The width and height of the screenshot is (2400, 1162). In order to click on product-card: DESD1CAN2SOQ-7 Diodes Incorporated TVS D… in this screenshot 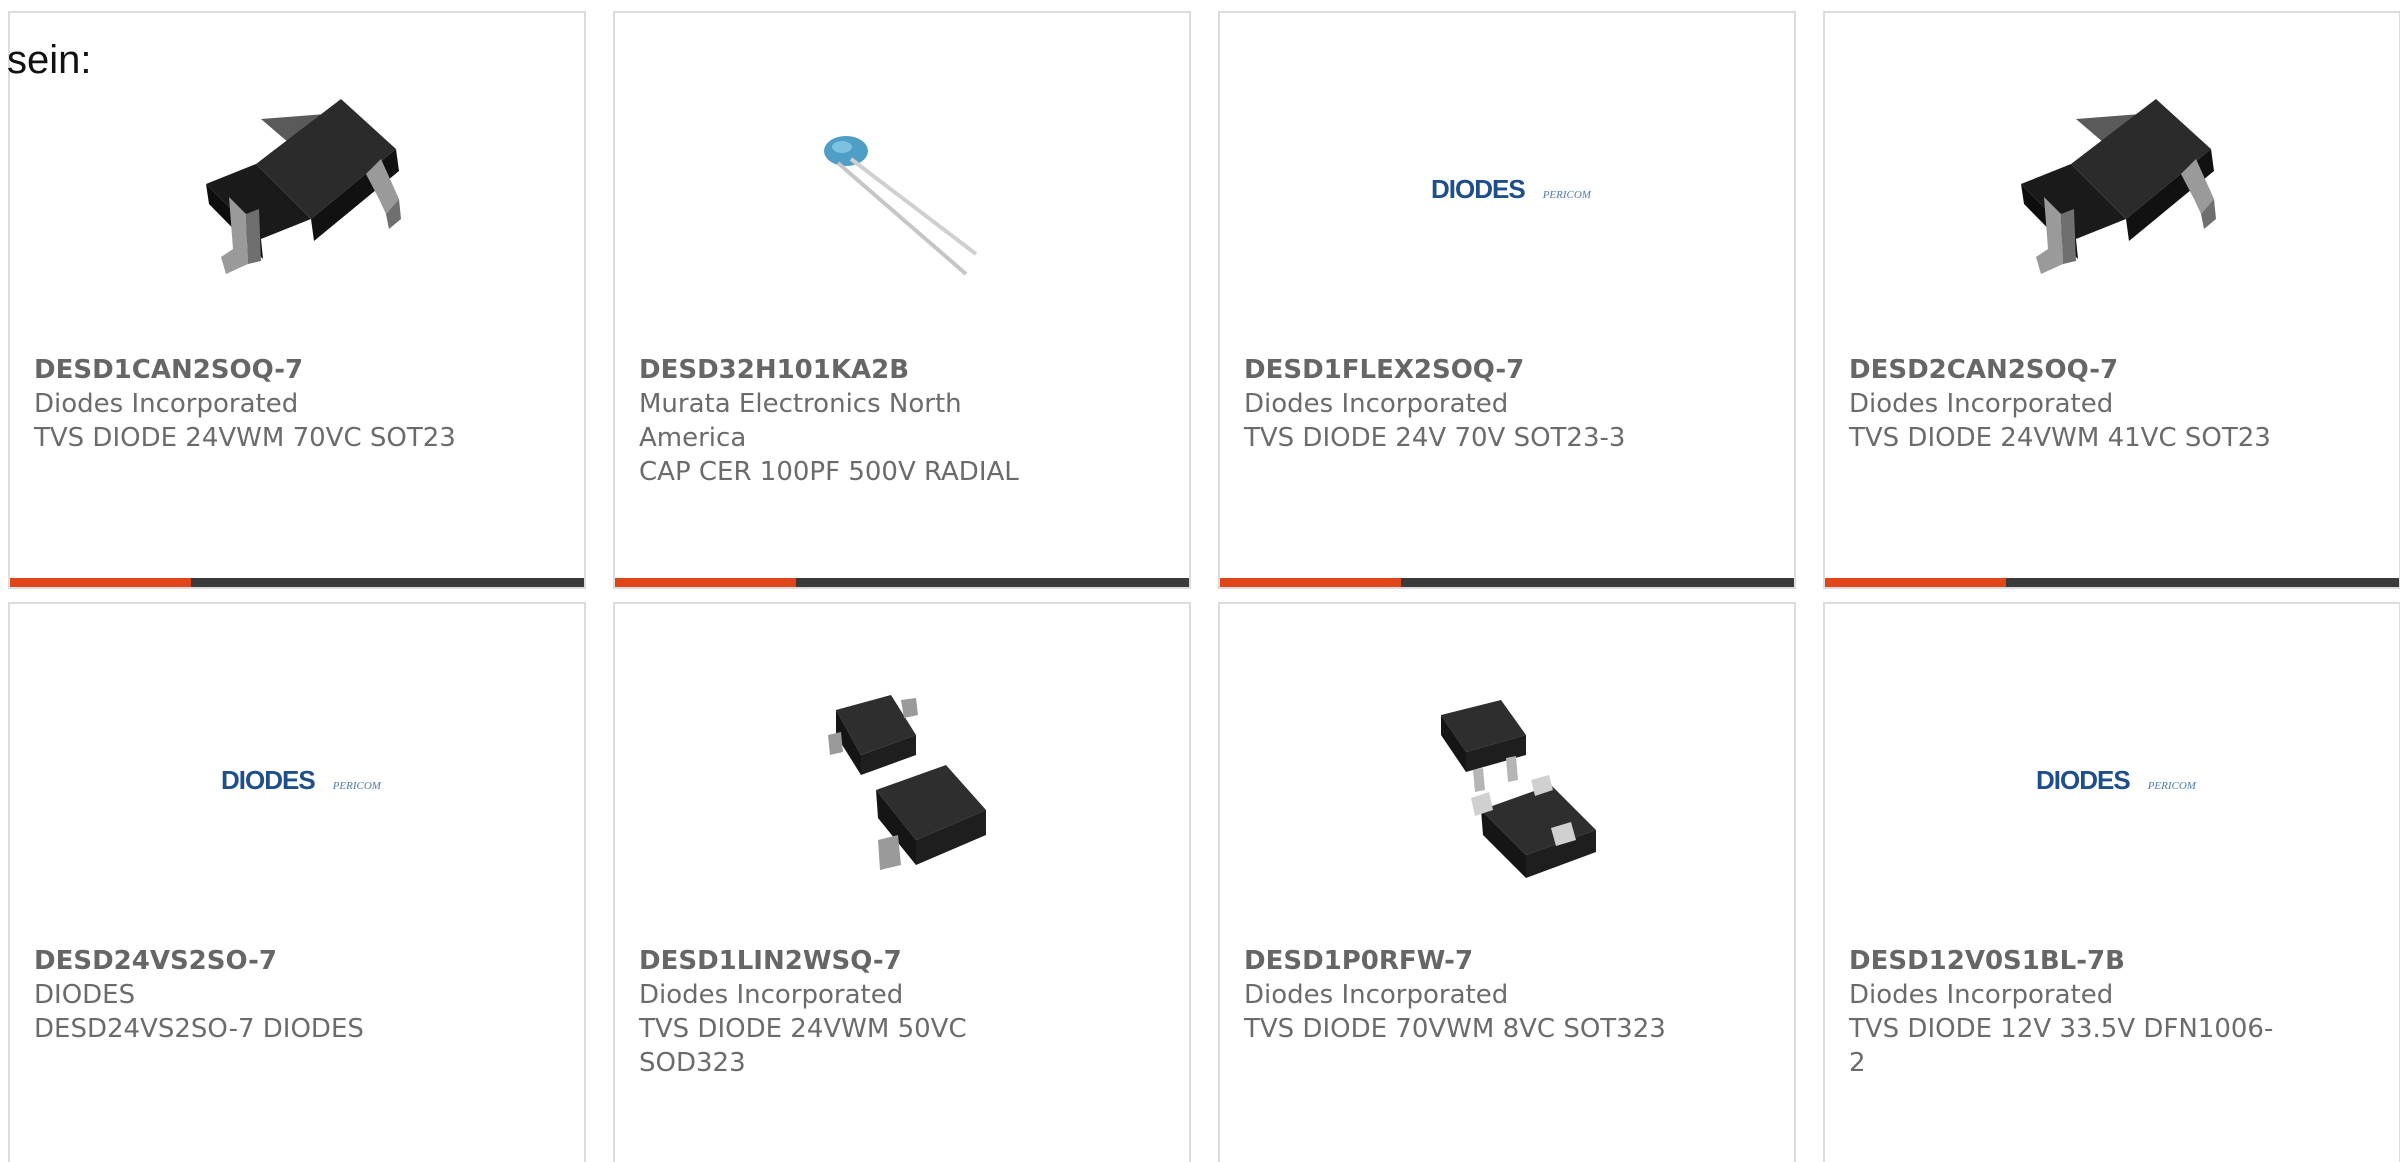, I will do `click(297, 300)`.